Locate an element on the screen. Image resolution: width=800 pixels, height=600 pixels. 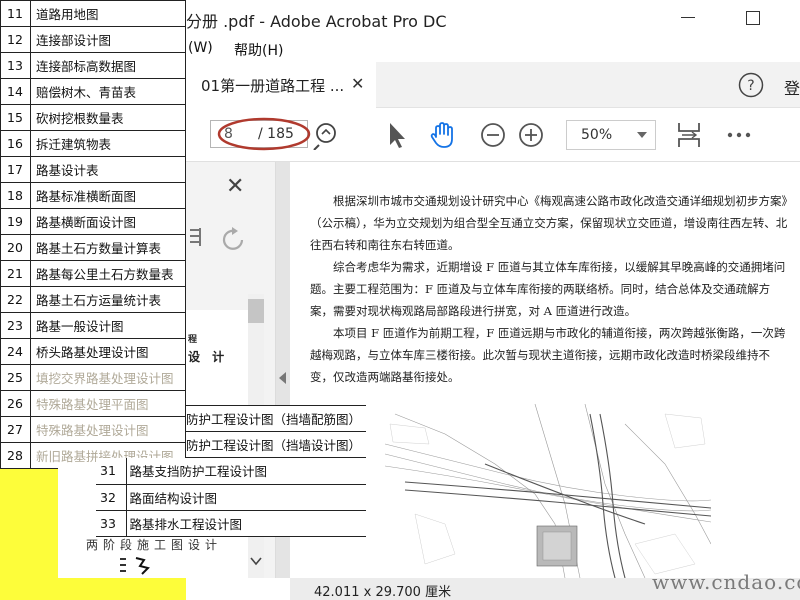
login-button: 登 is located at coordinates (792, 87).